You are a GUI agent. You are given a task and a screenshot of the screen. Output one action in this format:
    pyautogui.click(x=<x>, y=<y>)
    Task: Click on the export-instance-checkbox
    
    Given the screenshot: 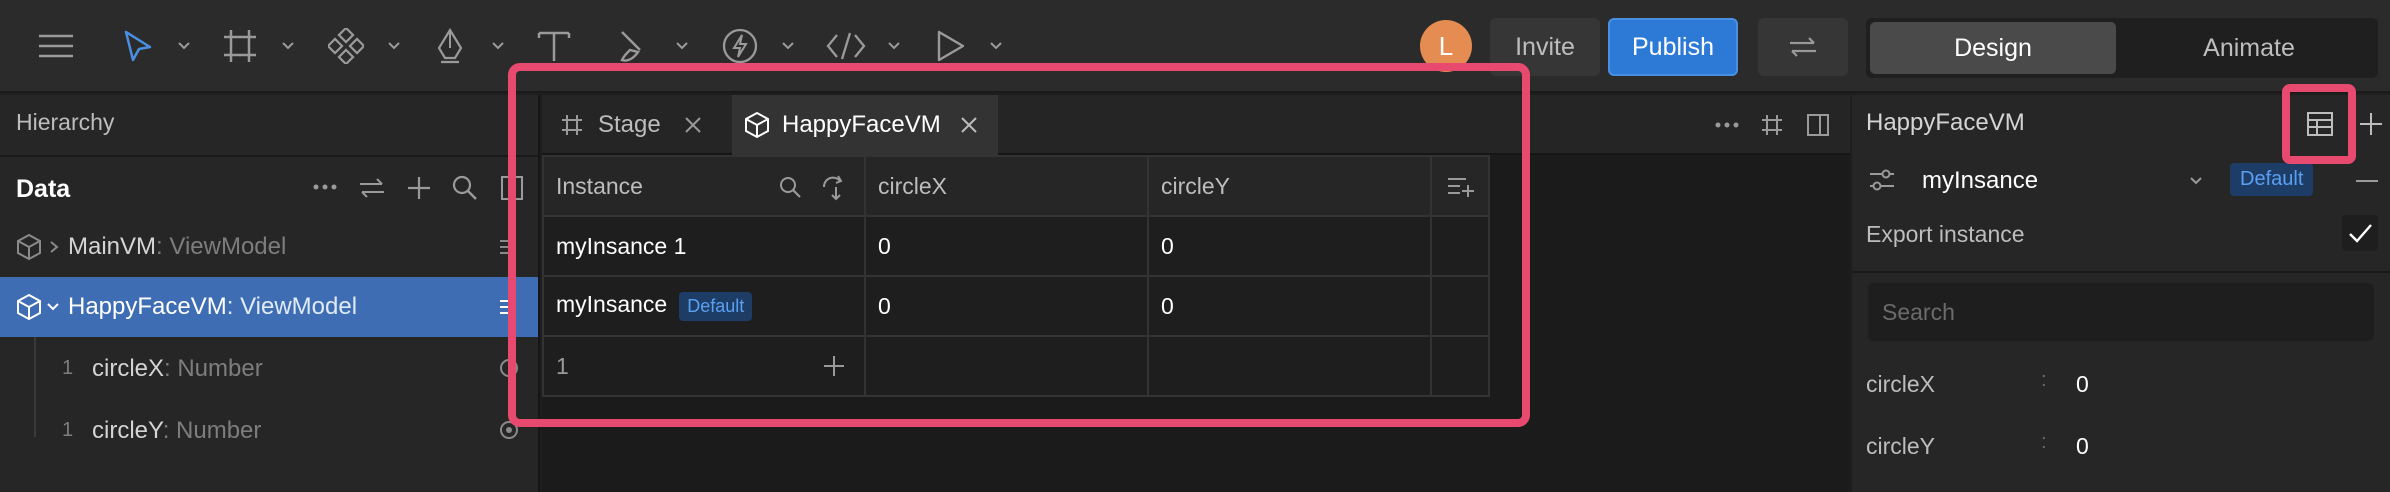 What is the action you would take?
    pyautogui.click(x=2360, y=233)
    